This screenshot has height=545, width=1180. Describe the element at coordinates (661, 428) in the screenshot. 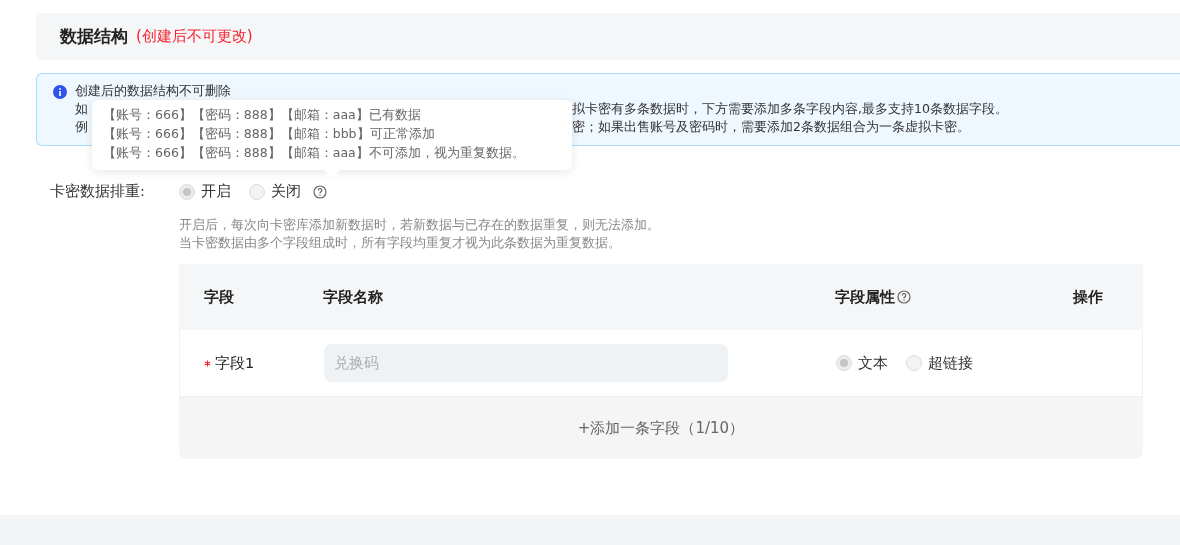

I see `add-field-button: +添加一条字段（1/10）` at that location.